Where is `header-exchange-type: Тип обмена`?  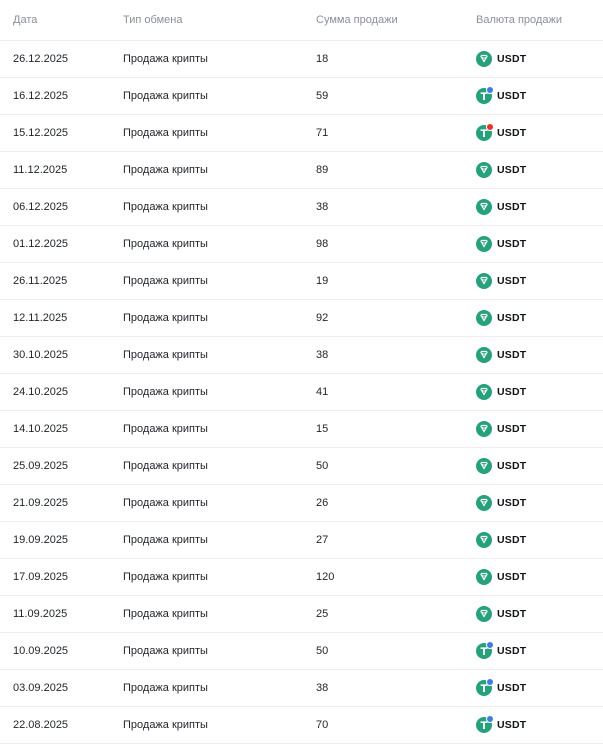 header-exchange-type: Тип обмена is located at coordinates (213, 20).